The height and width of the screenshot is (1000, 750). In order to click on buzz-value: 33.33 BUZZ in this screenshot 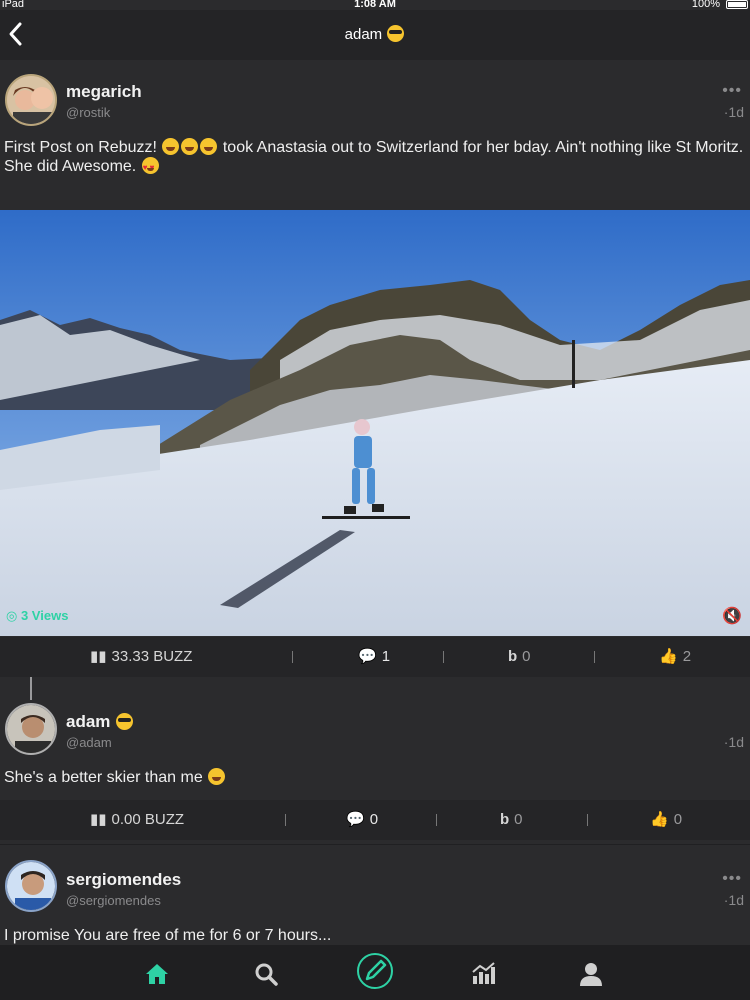, I will do `click(152, 656)`.